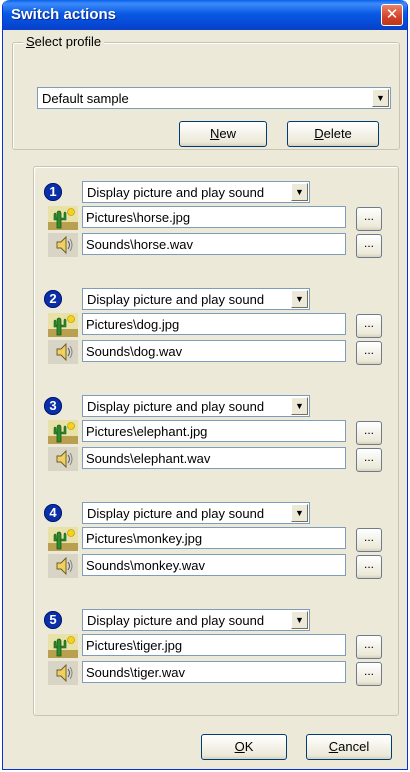 Image resolution: width=410 pixels, height=772 pixels. What do you see at coordinates (214, 244) in the screenshot?
I see `sound-path-field: Sounds\horse.wav` at bounding box center [214, 244].